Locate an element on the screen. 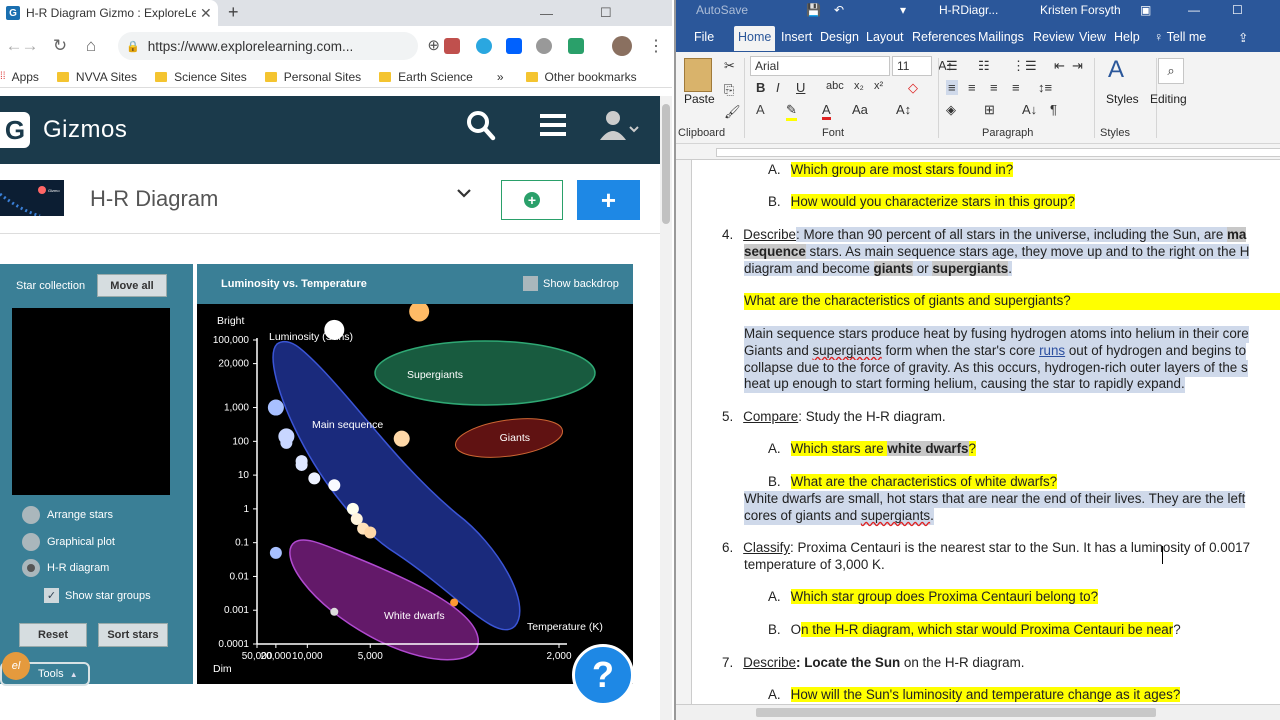  align-left-icon: ≡ is located at coordinates (952, 87).